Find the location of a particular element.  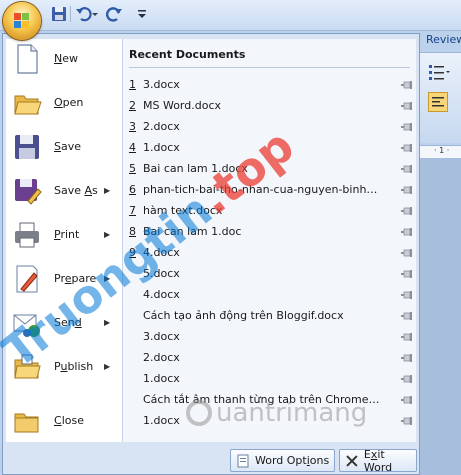

recent-document-item: 2.docx is located at coordinates (269, 358).